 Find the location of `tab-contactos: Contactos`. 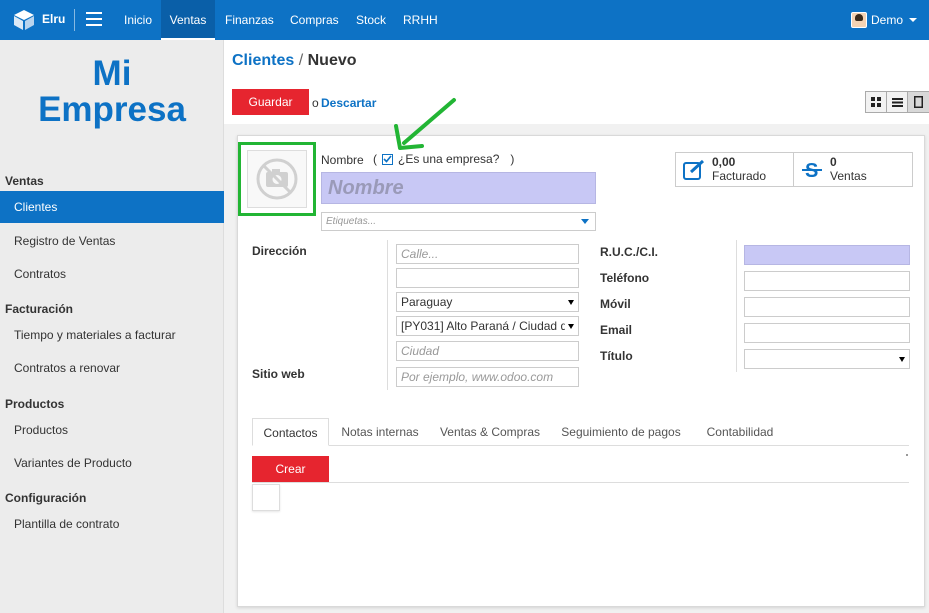

tab-contactos: Contactos is located at coordinates (290, 432).